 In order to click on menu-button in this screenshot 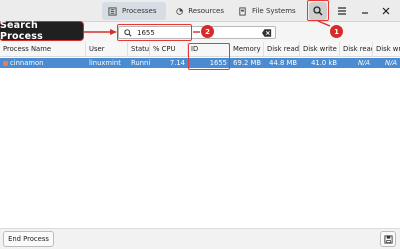, I will do `click(342, 11)`.